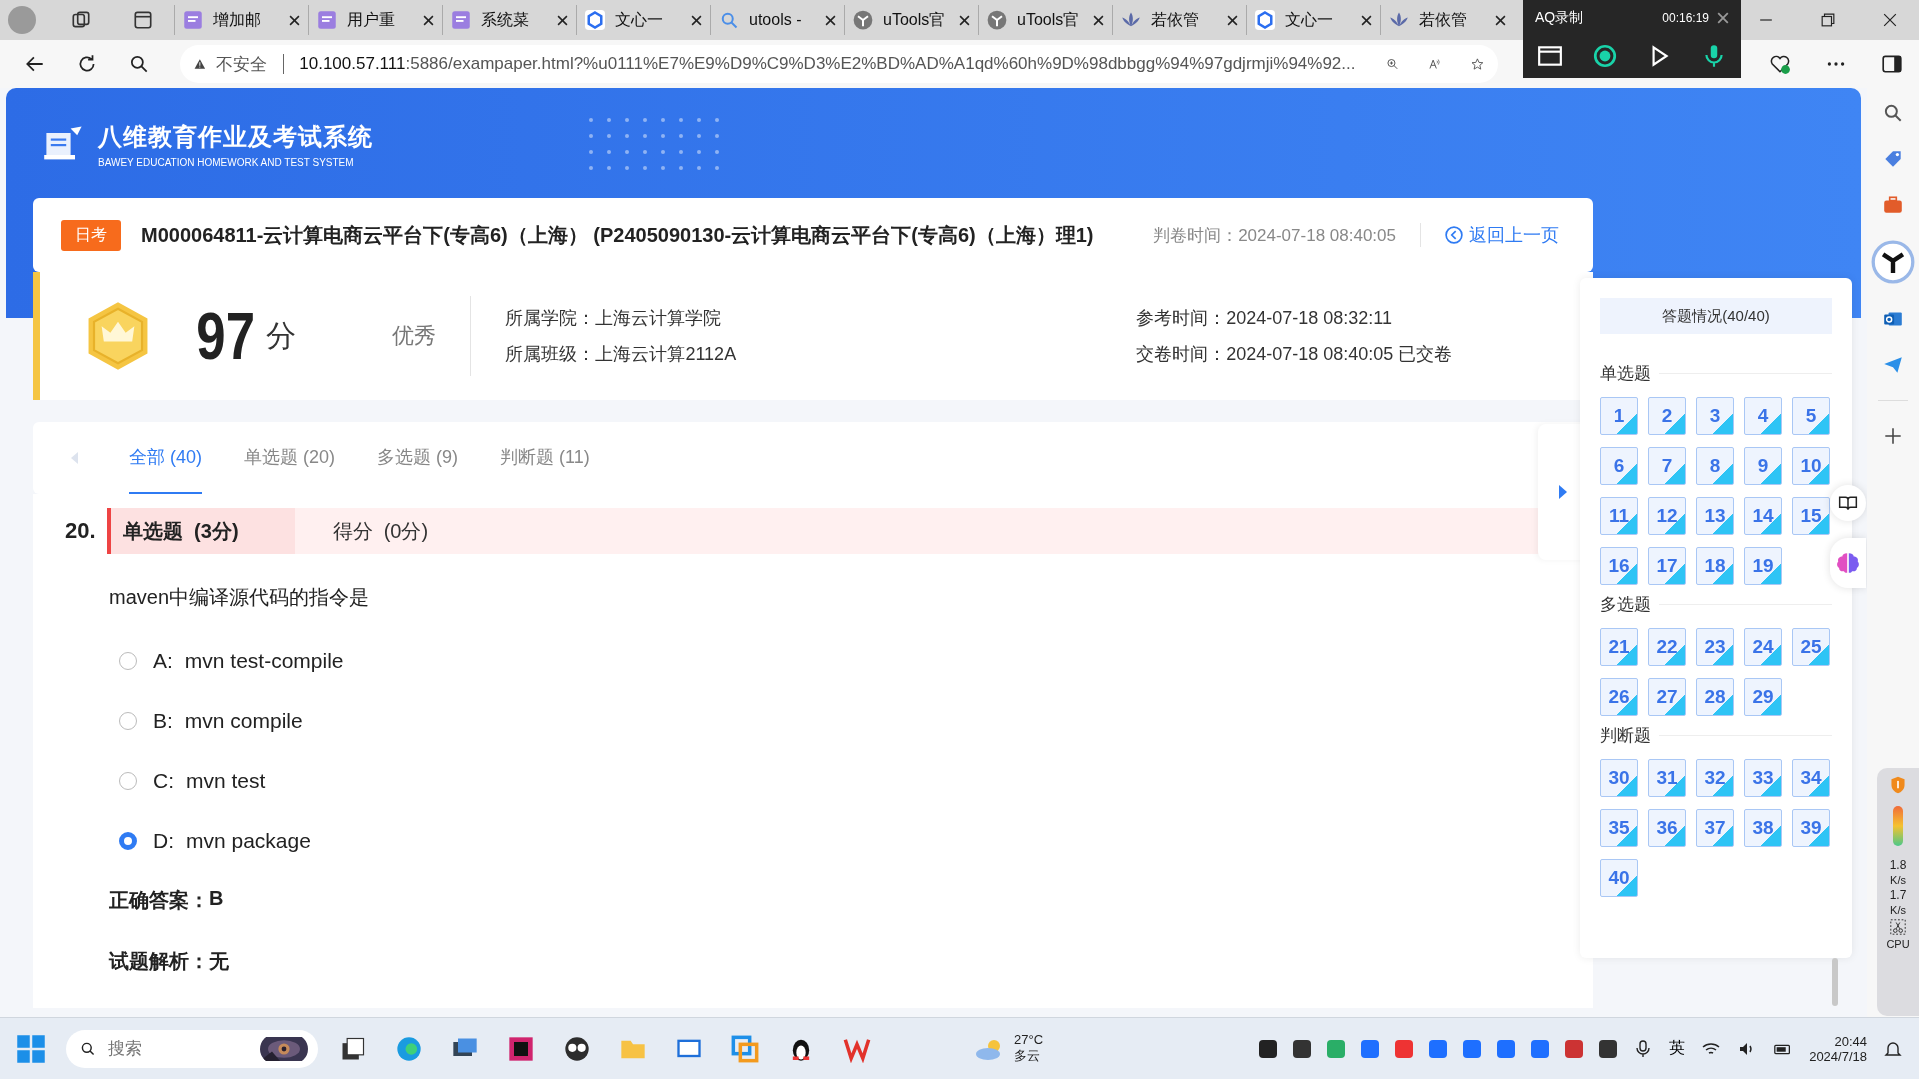 The height and width of the screenshot is (1079, 1919). What do you see at coordinates (621, 354) in the screenshot?
I see `class-info: 所属班级：上海云计算2112A` at bounding box center [621, 354].